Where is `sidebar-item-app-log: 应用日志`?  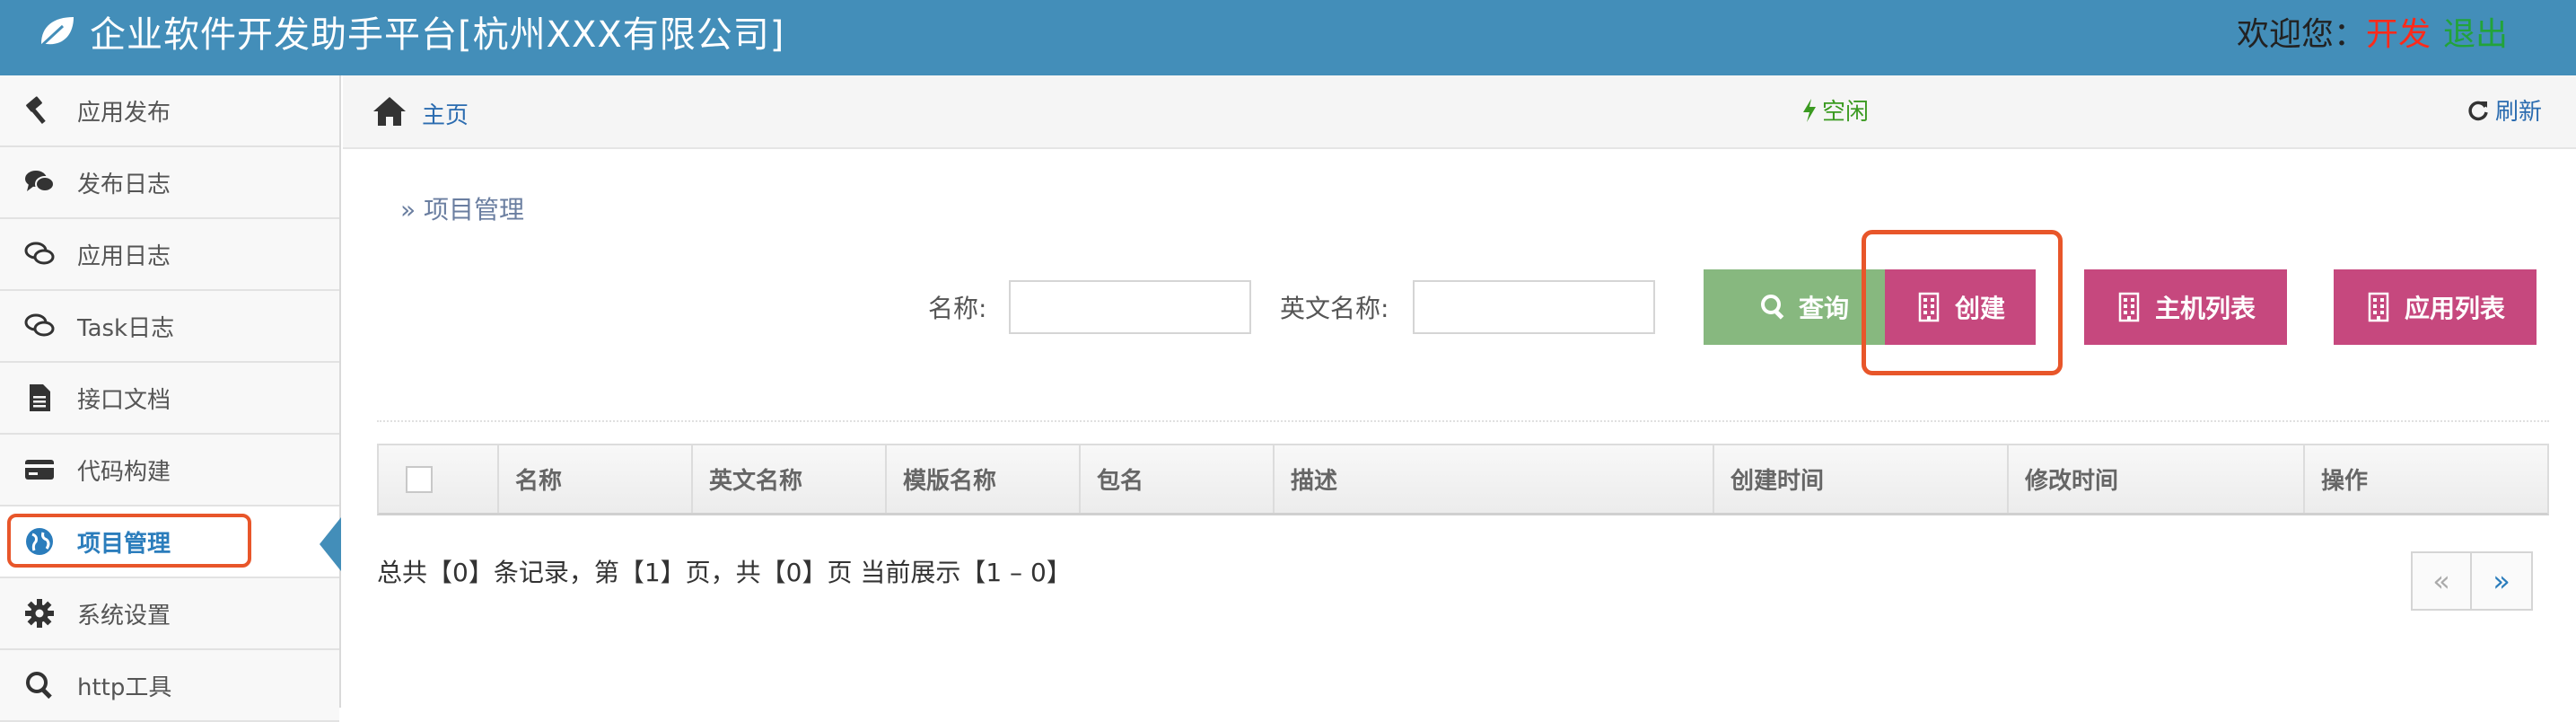
sidebar-item-app-log: 应用日志 is located at coordinates (169, 255).